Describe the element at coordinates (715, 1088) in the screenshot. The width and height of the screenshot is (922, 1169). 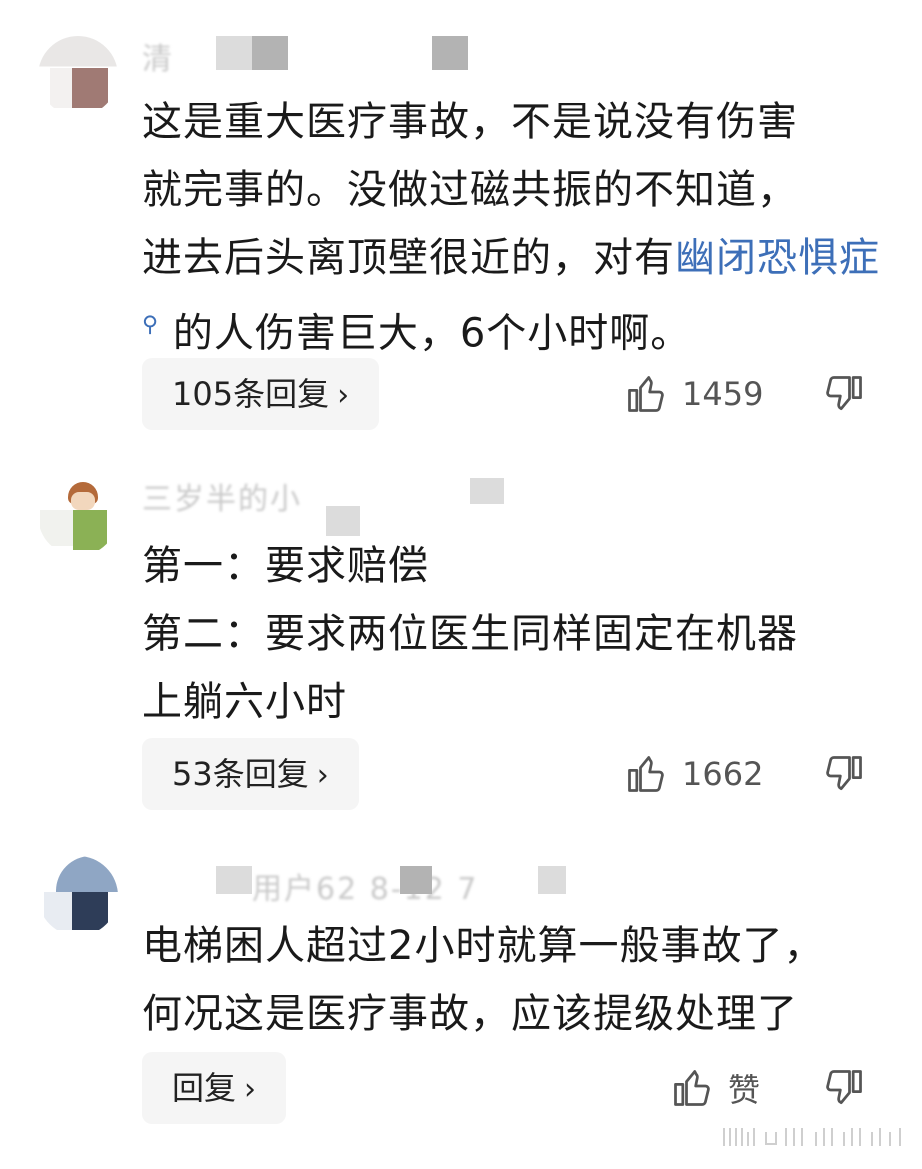
I see `like-button: 赞` at that location.